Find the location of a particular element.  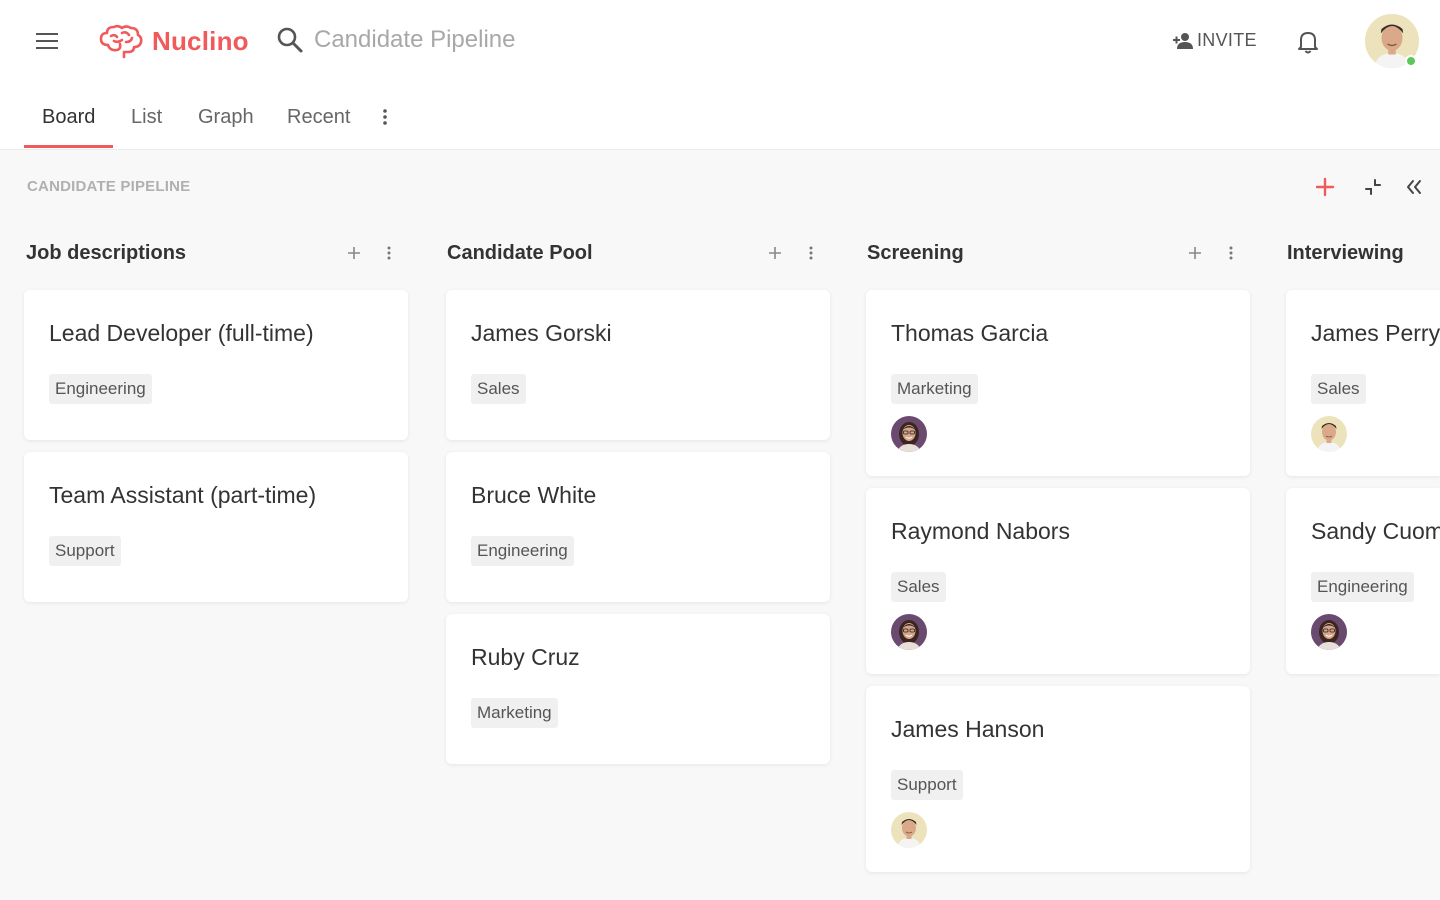

cluster-title: CANDIDATE PIPELINE is located at coordinates (109, 186).